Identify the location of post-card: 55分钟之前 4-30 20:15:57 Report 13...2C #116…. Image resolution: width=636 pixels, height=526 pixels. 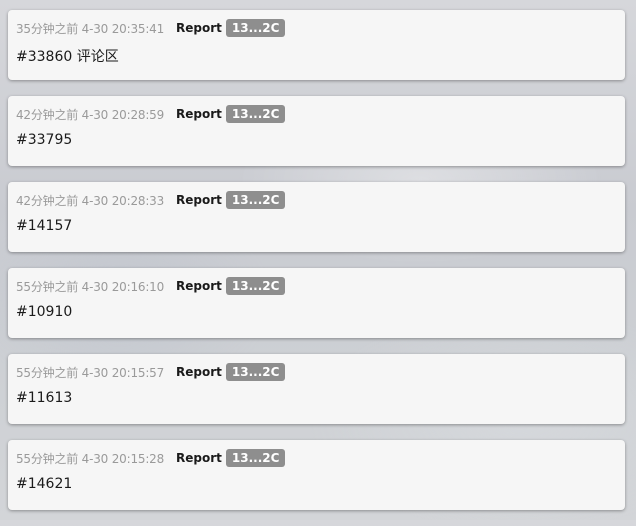
(316, 389).